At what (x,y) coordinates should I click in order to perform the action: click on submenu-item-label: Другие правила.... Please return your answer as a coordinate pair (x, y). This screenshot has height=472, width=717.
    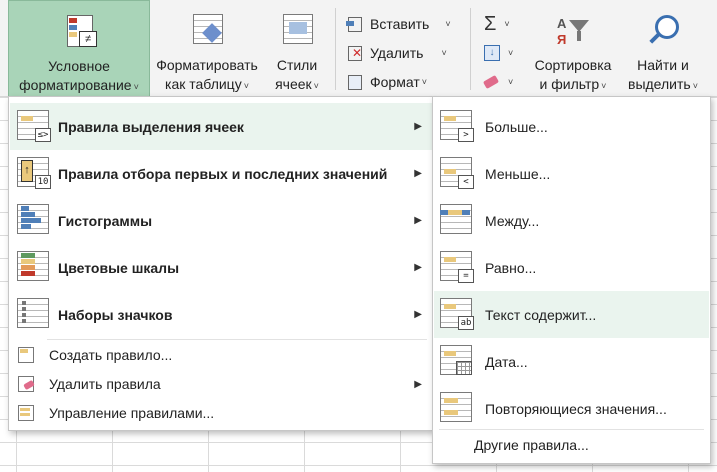
    Looking at the image, I should click on (531, 445).